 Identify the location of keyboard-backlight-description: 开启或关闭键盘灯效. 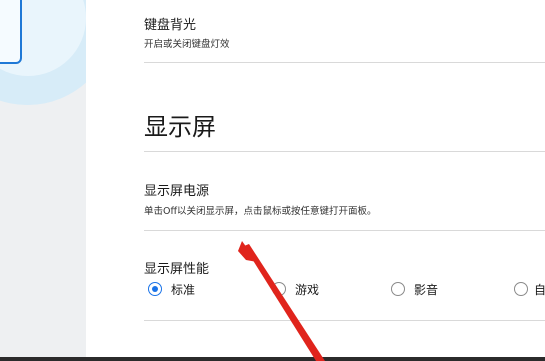
(187, 44).